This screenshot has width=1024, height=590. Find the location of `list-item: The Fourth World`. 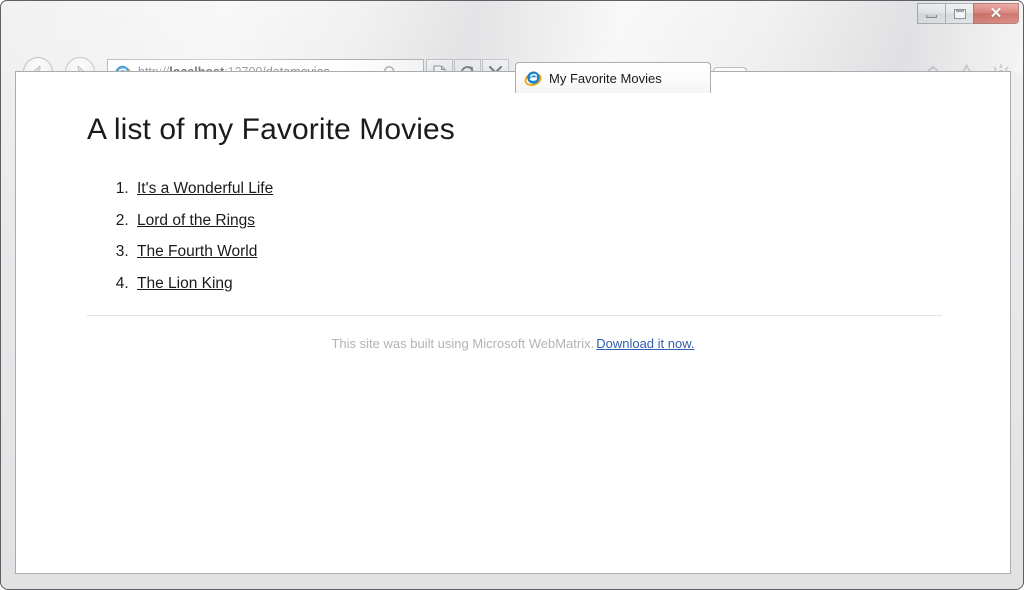

list-item: The Fourth World is located at coordinates (203, 252).